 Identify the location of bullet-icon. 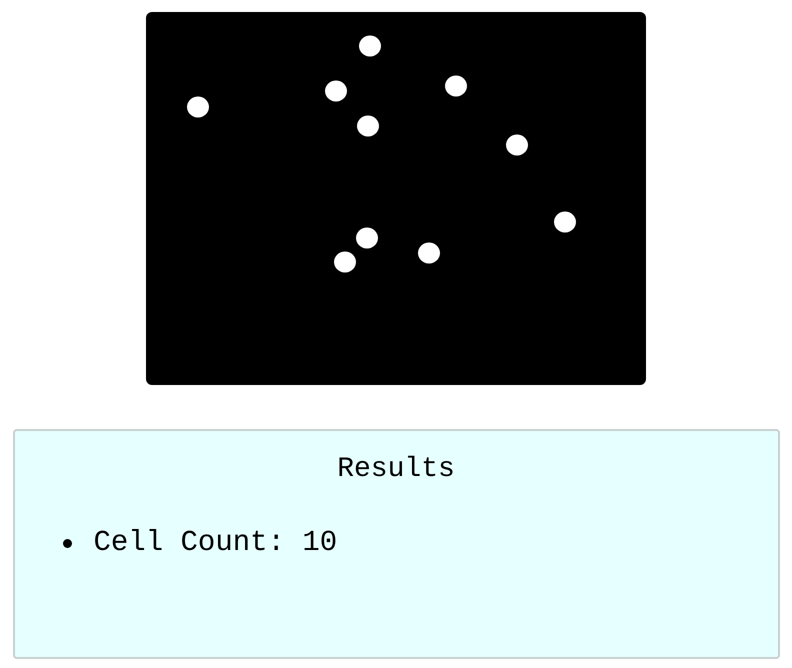
(67, 543).